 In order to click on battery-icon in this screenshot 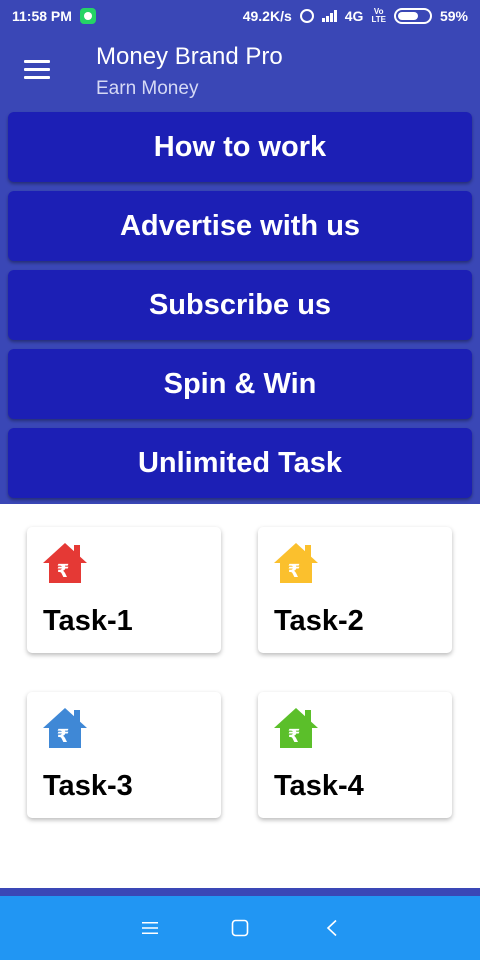, I will do `click(412, 16)`.